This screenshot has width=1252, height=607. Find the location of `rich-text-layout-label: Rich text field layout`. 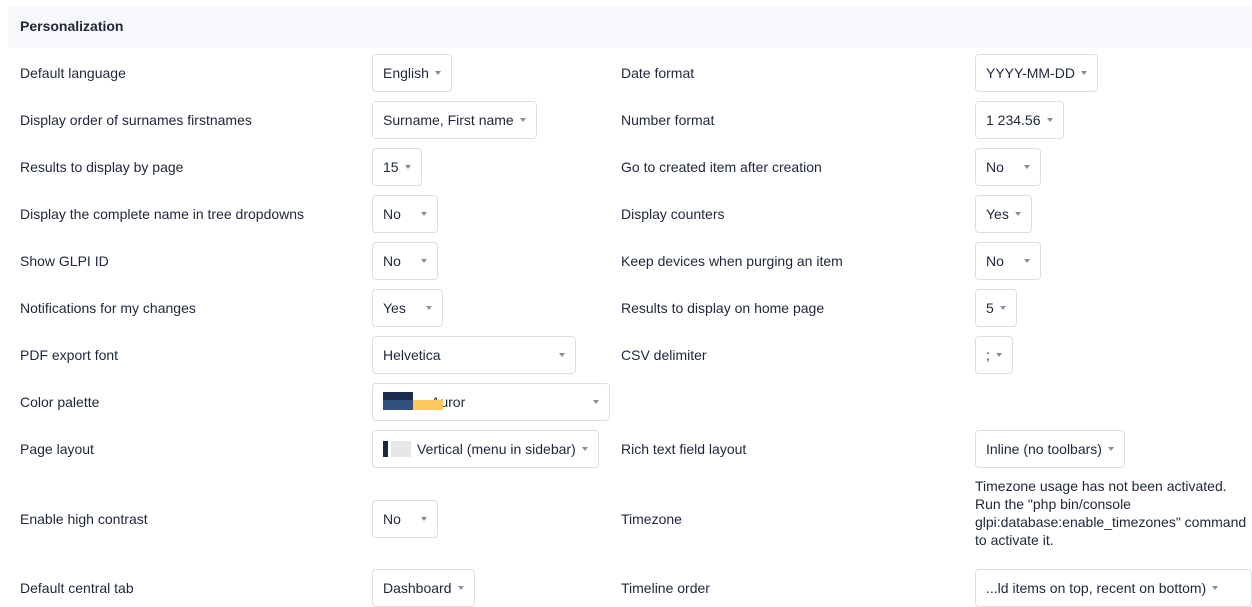

rich-text-layout-label: Rich text field layout is located at coordinates (684, 449).